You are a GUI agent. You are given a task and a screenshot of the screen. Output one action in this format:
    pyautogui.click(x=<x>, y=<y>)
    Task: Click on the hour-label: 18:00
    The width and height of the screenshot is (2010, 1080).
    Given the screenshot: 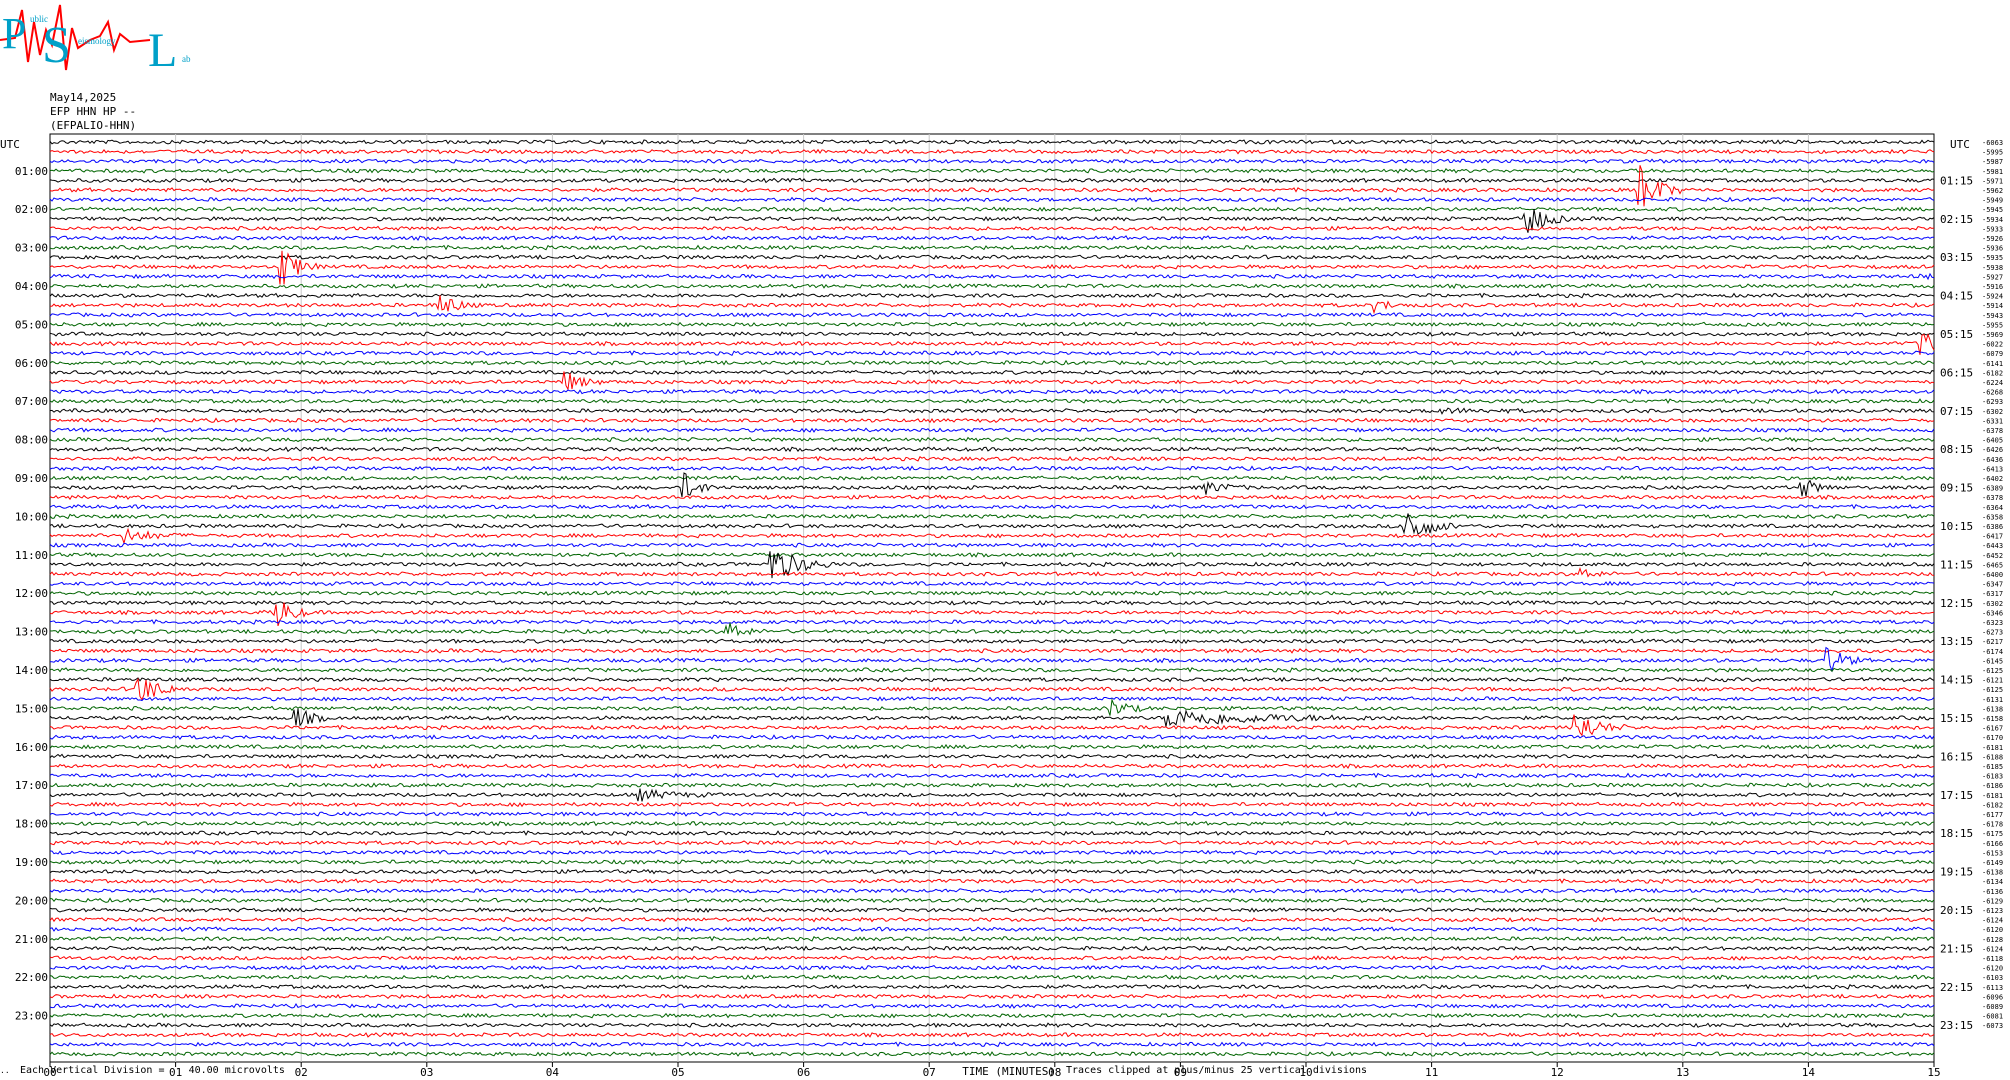 What is the action you would take?
    pyautogui.click(x=31, y=824)
    